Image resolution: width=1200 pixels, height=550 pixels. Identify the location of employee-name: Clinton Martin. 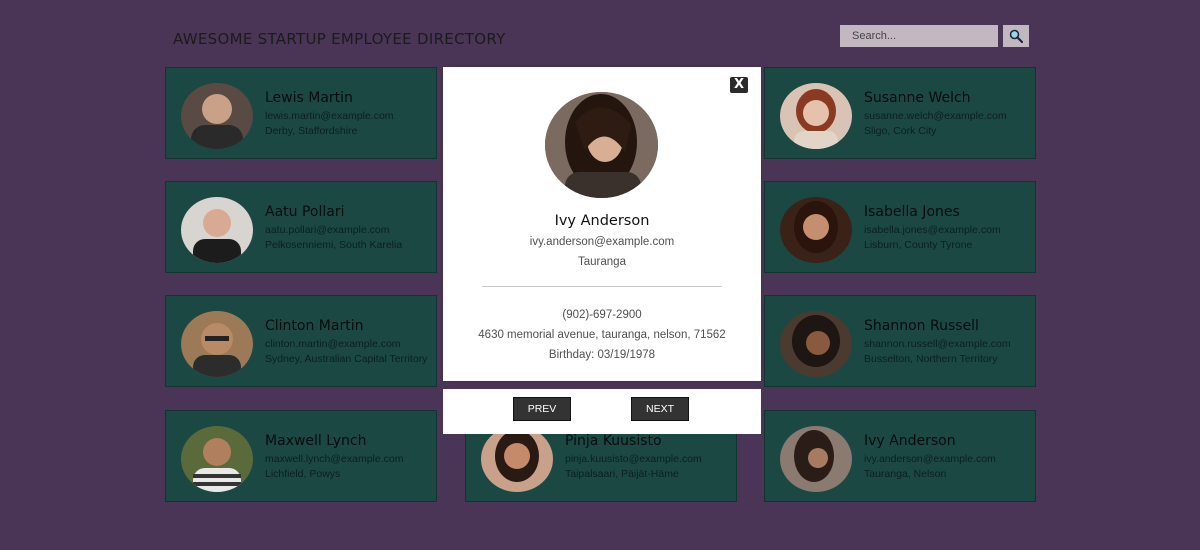
(314, 326).